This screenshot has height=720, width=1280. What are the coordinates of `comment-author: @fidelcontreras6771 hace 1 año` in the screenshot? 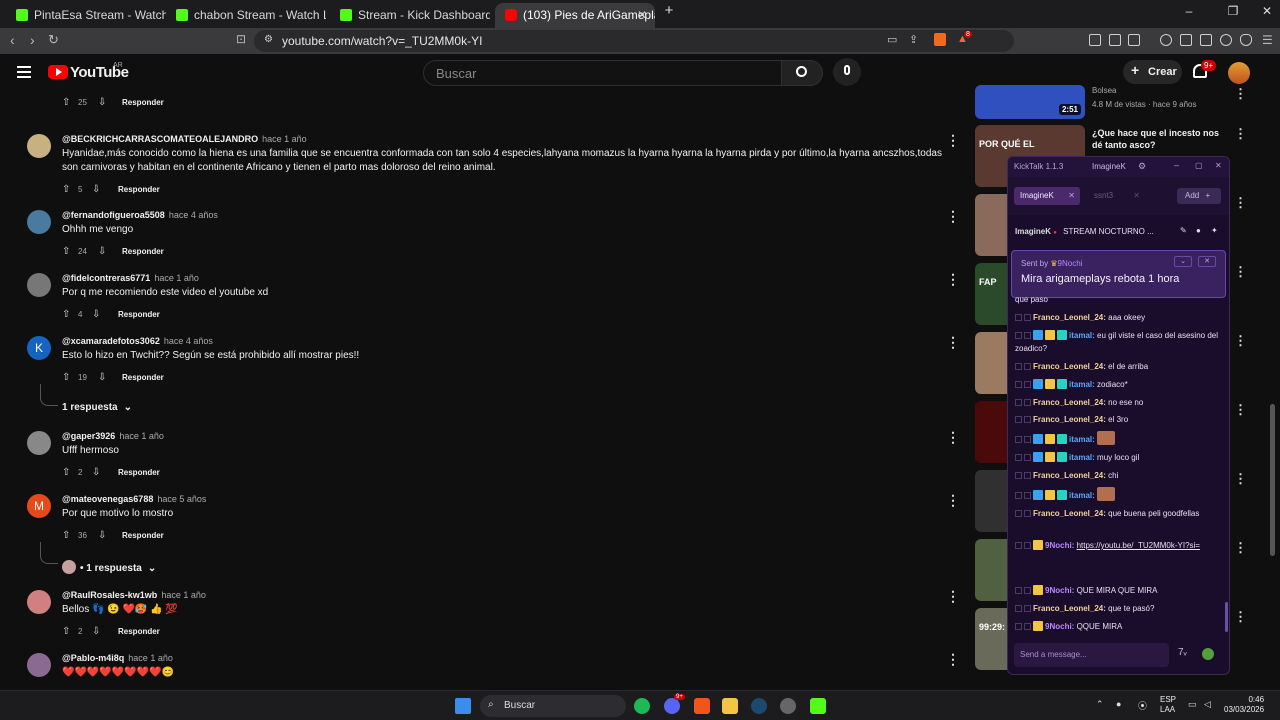 It's located at (130, 278).